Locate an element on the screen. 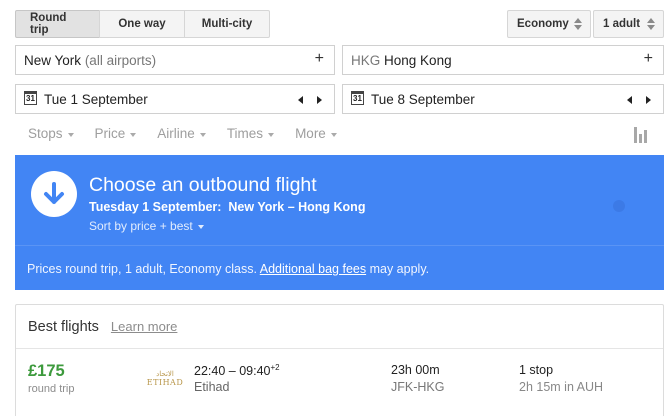 The width and height of the screenshot is (668, 416). depart-time: 22:40 is located at coordinates (210, 371).